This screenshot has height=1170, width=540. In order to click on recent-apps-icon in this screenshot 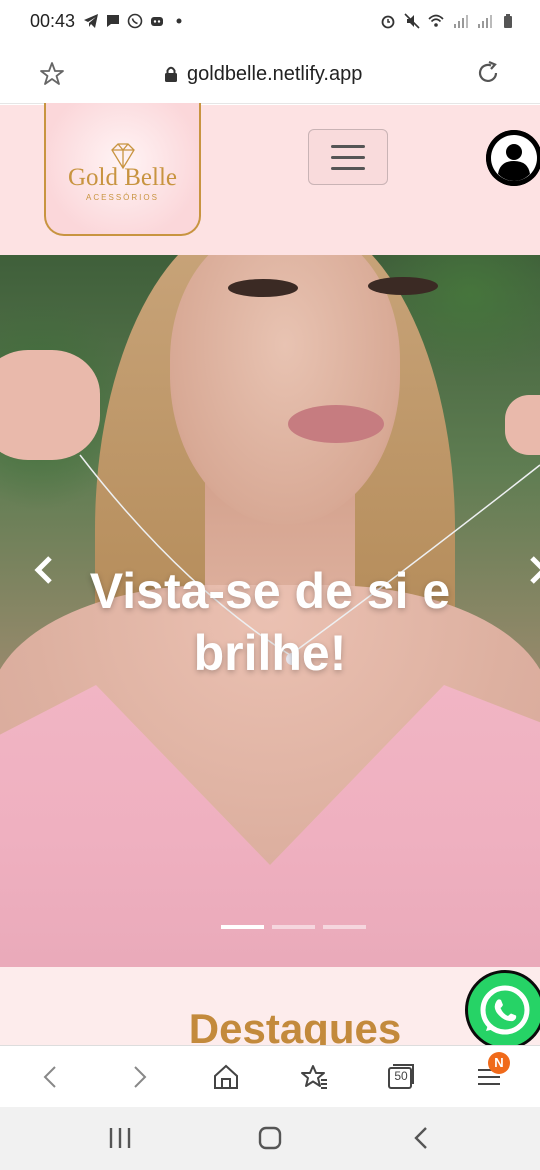, I will do `click(120, 1138)`.